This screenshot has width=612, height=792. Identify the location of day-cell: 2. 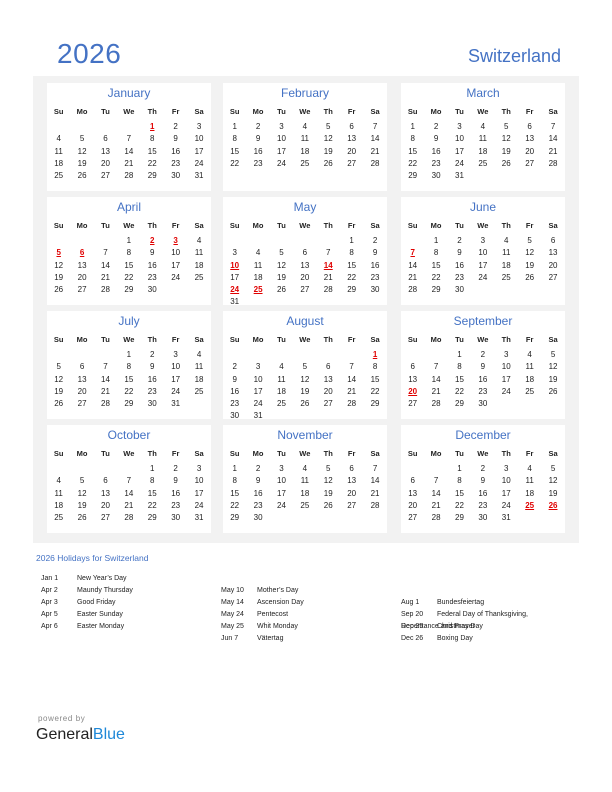
(175, 468).